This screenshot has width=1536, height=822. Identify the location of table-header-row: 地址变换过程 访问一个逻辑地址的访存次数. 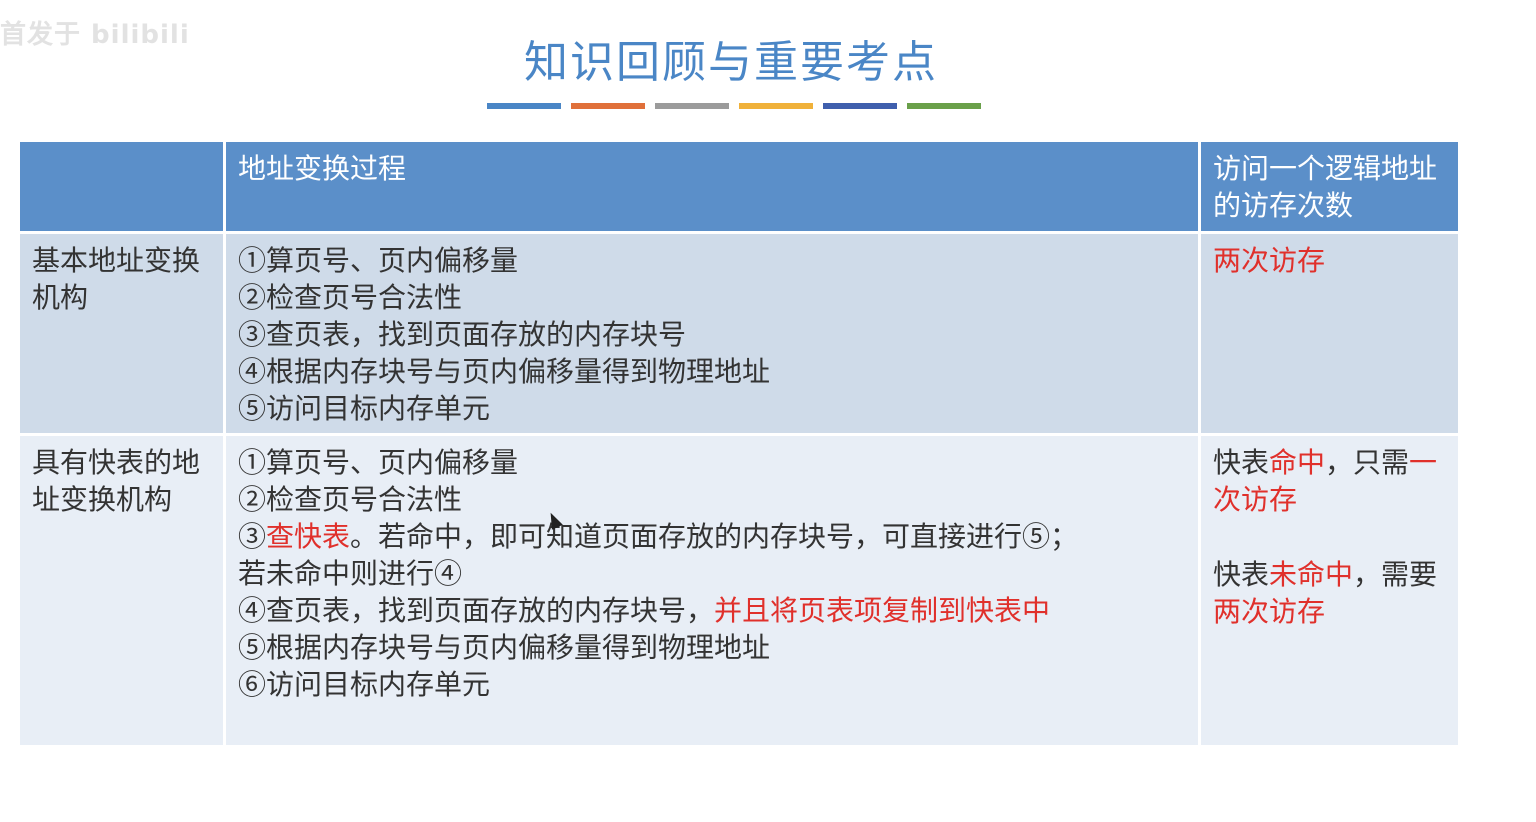
(739, 188).